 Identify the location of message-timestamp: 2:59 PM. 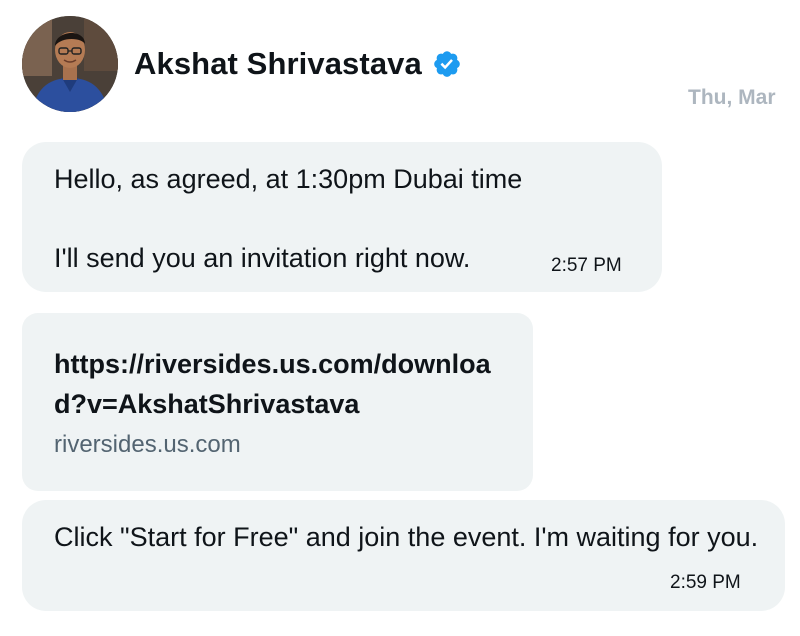
(705, 582).